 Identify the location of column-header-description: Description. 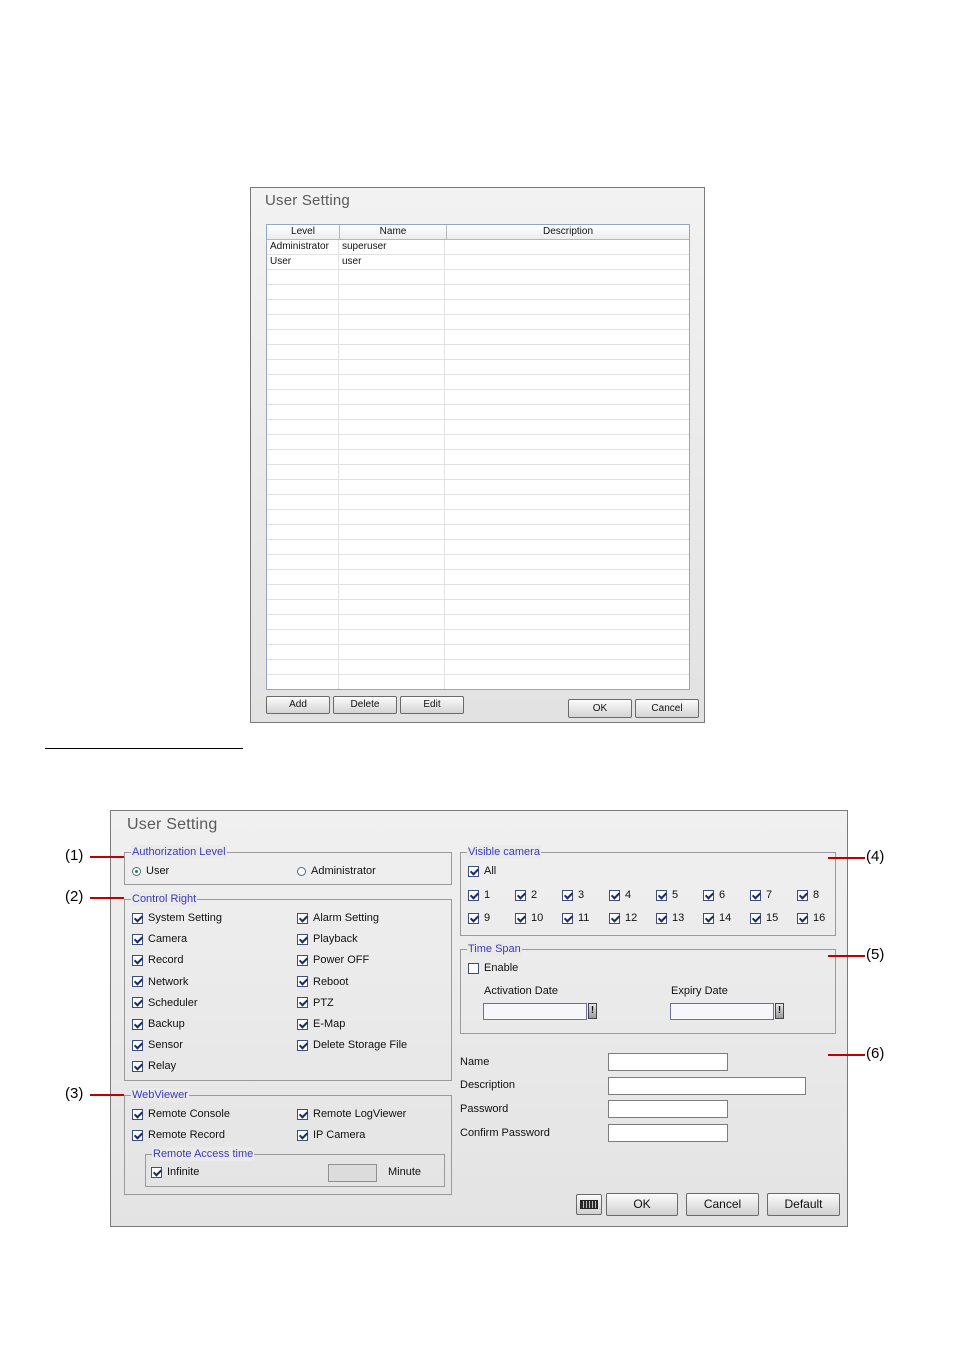
(568, 232).